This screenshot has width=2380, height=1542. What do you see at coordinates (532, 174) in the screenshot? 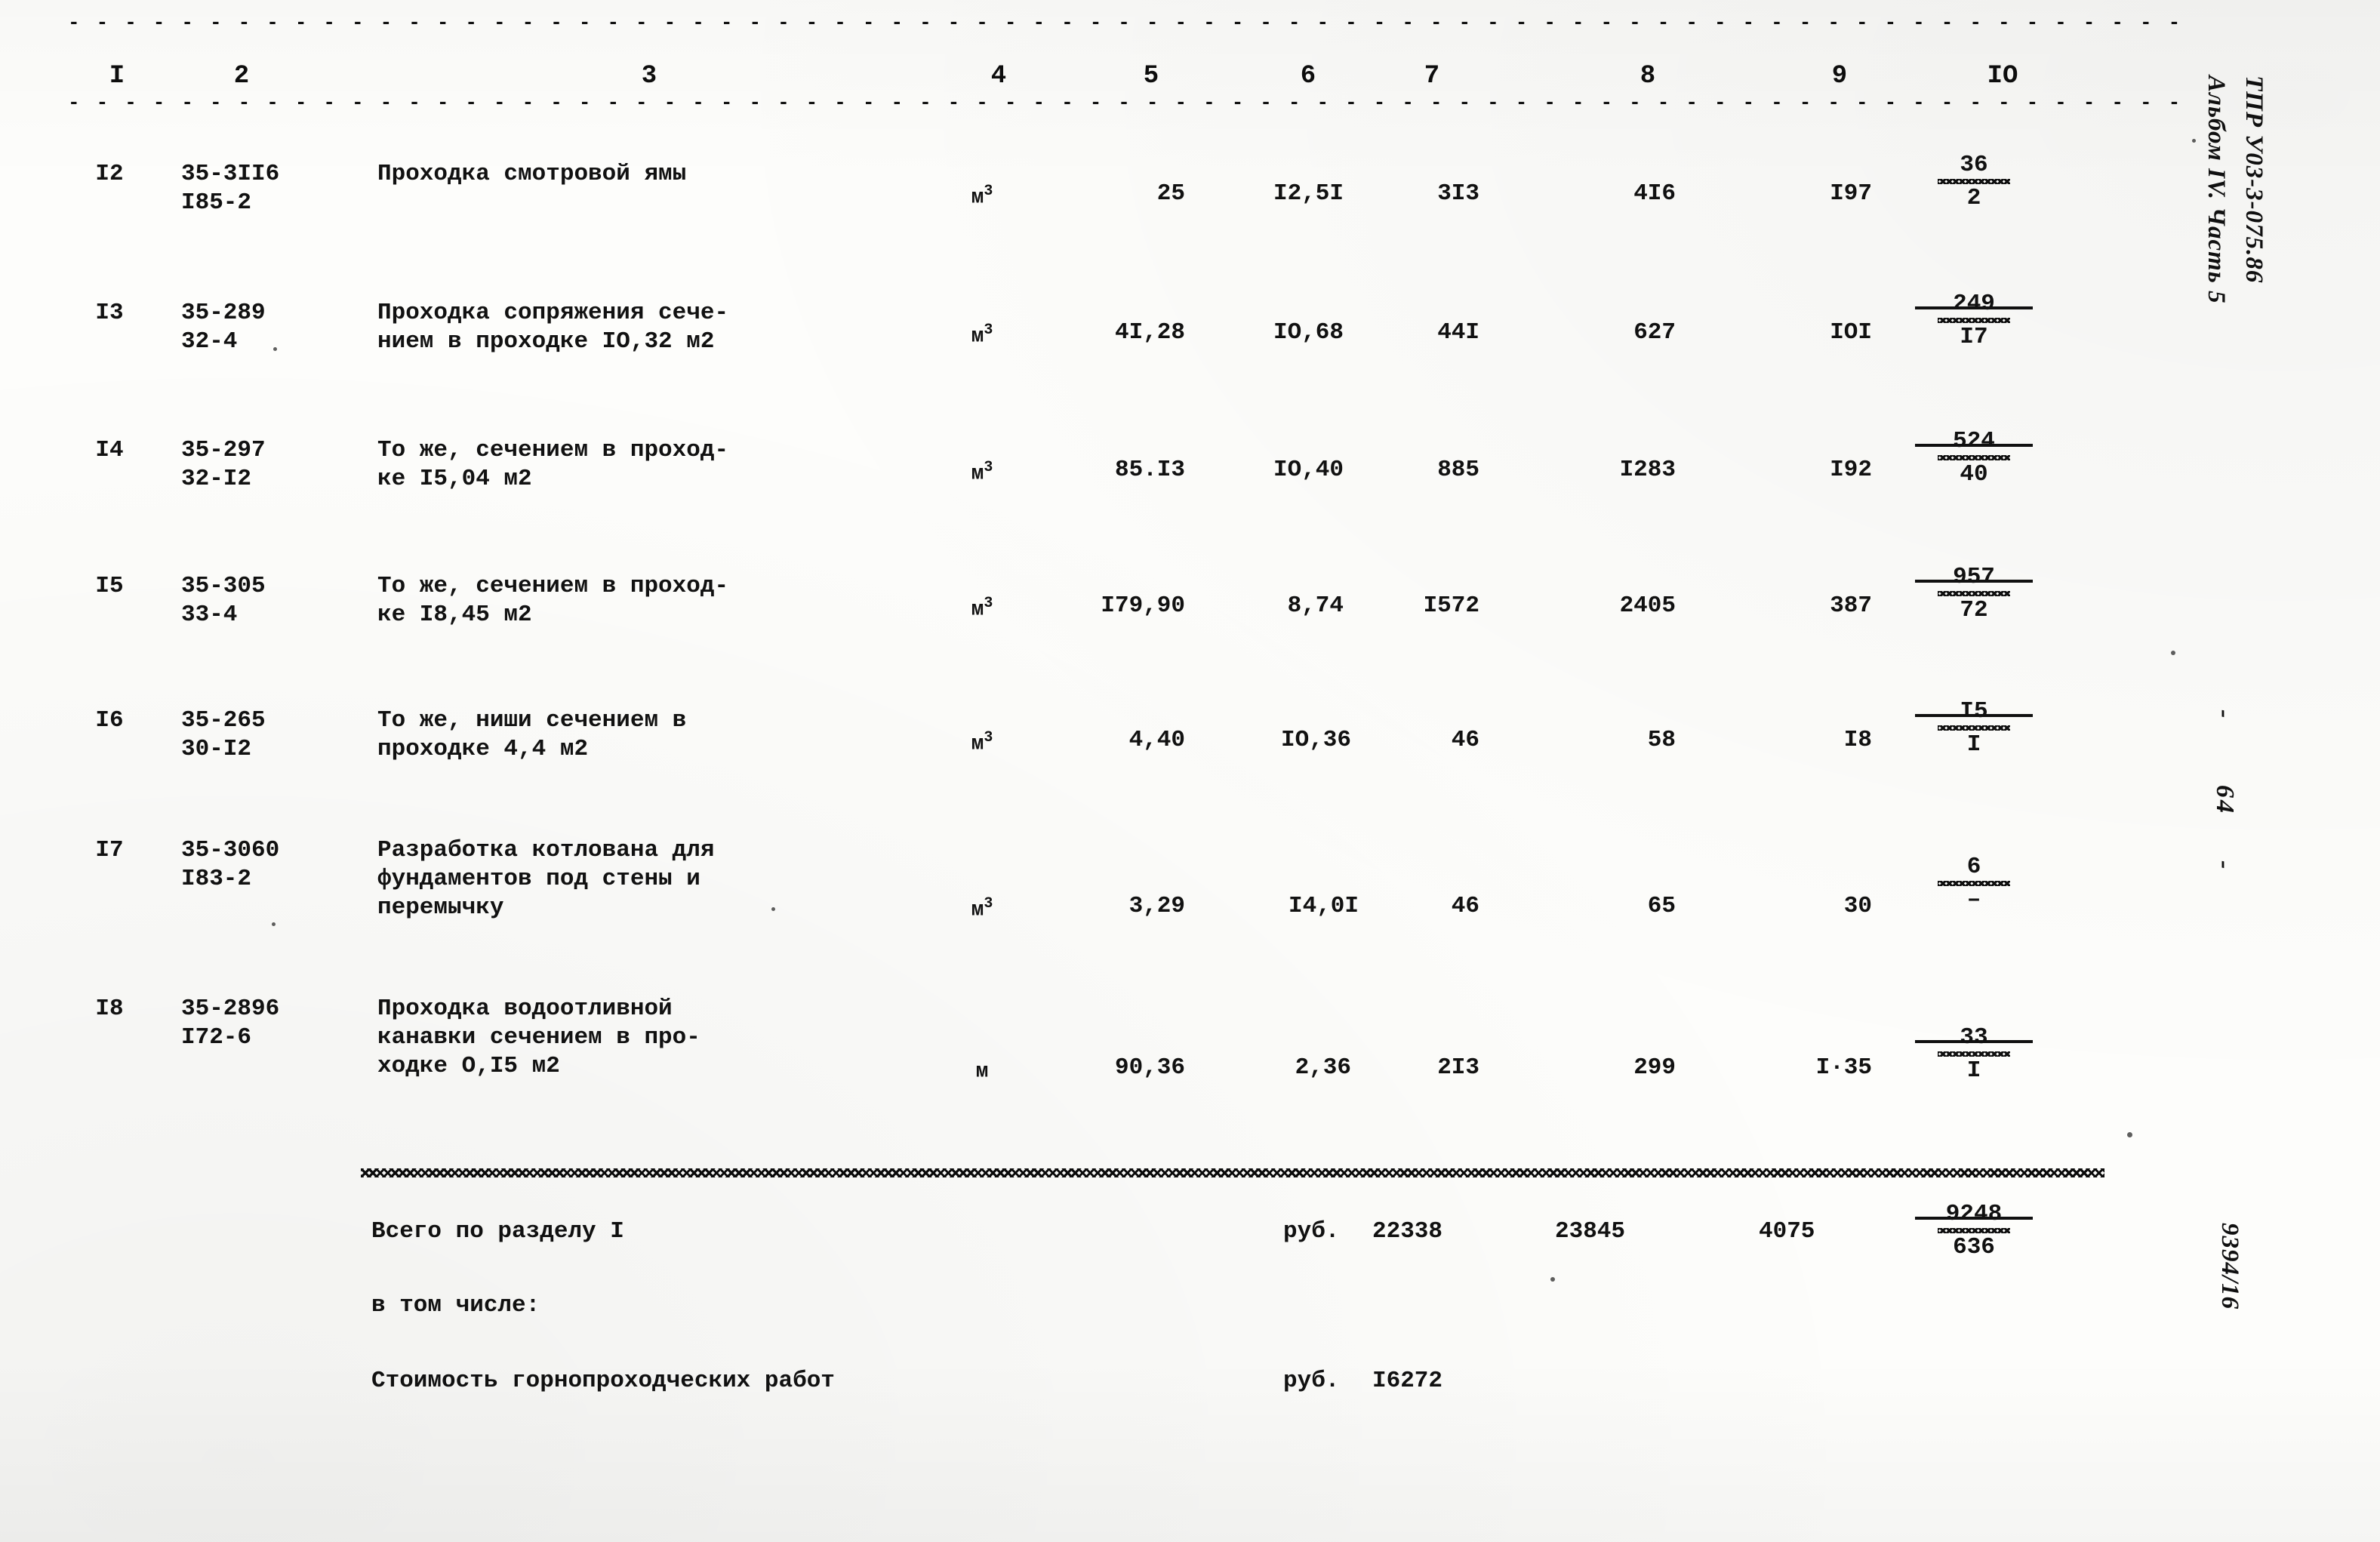
I see `row-description: Проходка смотровой ямы` at bounding box center [532, 174].